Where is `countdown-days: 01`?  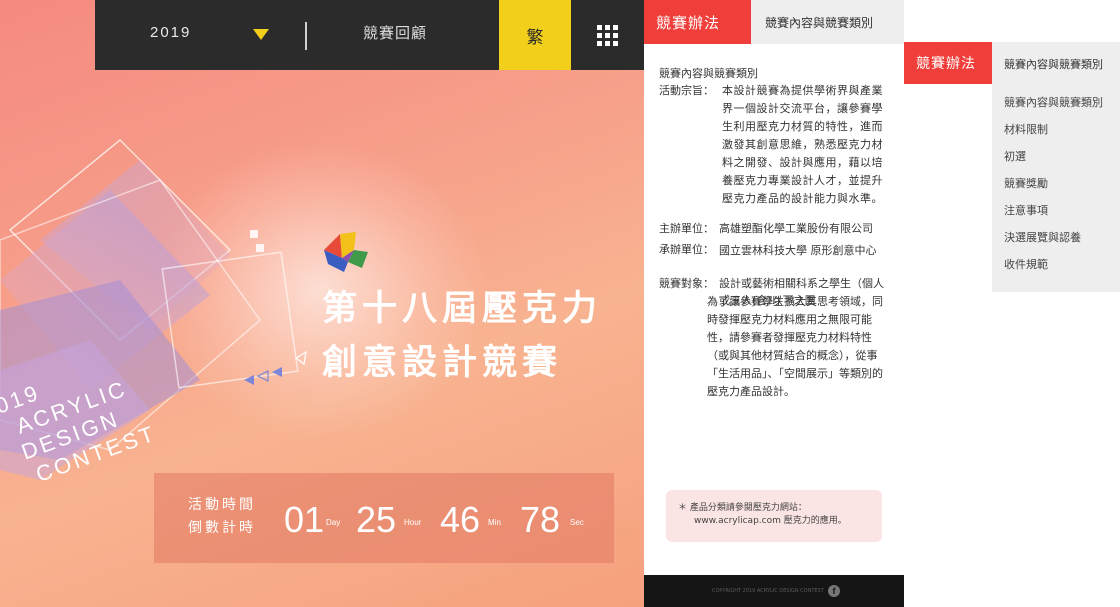
countdown-days: 01 is located at coordinates (304, 519).